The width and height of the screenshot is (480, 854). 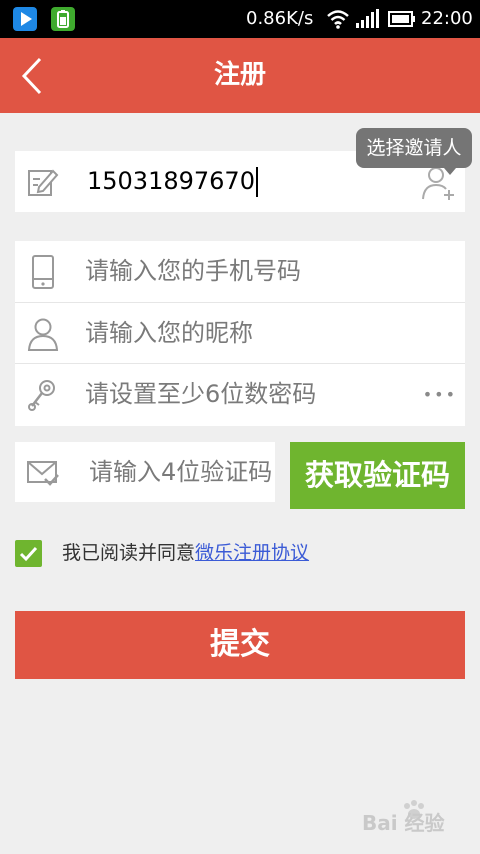 I want to click on agreement-checkbox, so click(x=28, y=553).